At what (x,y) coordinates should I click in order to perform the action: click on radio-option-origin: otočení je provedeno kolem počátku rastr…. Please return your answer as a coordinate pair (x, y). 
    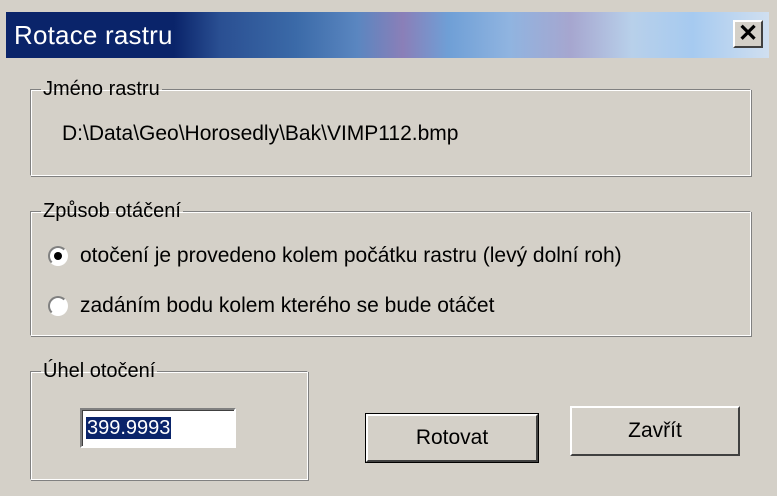
    Looking at the image, I should click on (335, 256).